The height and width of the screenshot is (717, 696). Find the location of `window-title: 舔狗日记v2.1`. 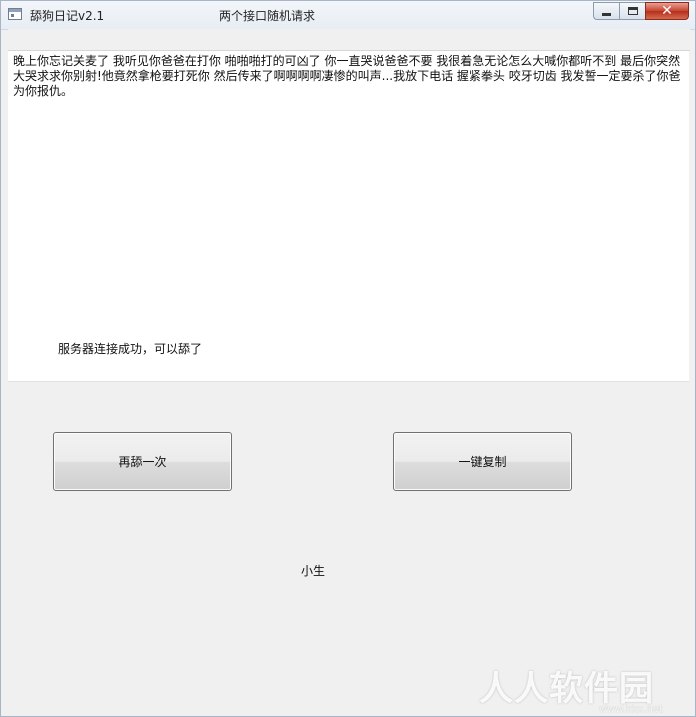

window-title: 舔狗日记v2.1 is located at coordinates (67, 16).